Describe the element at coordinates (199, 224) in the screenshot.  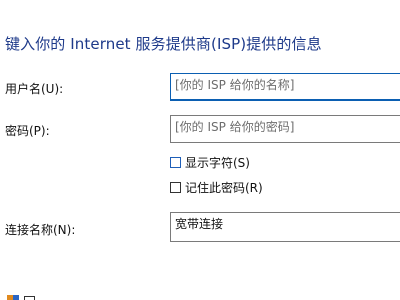
I see `connection-name-value: 宽带连接` at that location.